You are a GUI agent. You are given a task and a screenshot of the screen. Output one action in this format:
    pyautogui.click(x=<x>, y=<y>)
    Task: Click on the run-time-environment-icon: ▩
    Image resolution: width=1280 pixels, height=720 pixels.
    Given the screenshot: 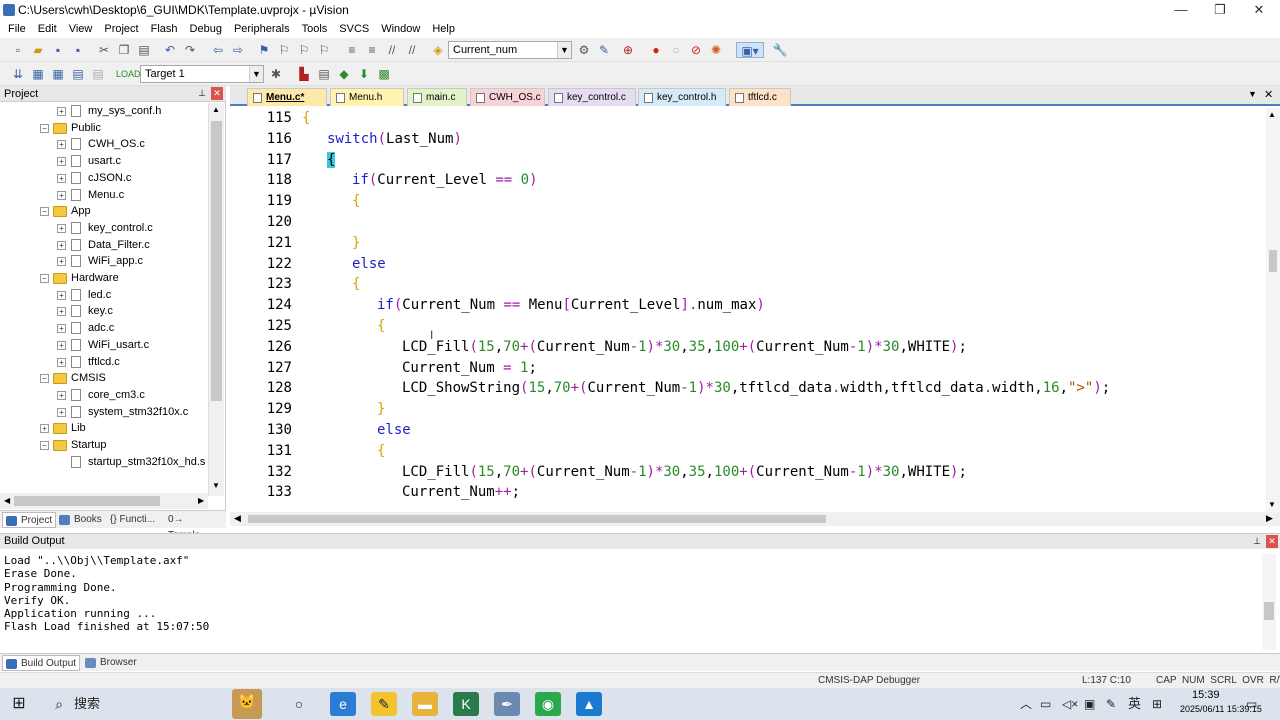 What is the action you would take?
    pyautogui.click(x=384, y=74)
    